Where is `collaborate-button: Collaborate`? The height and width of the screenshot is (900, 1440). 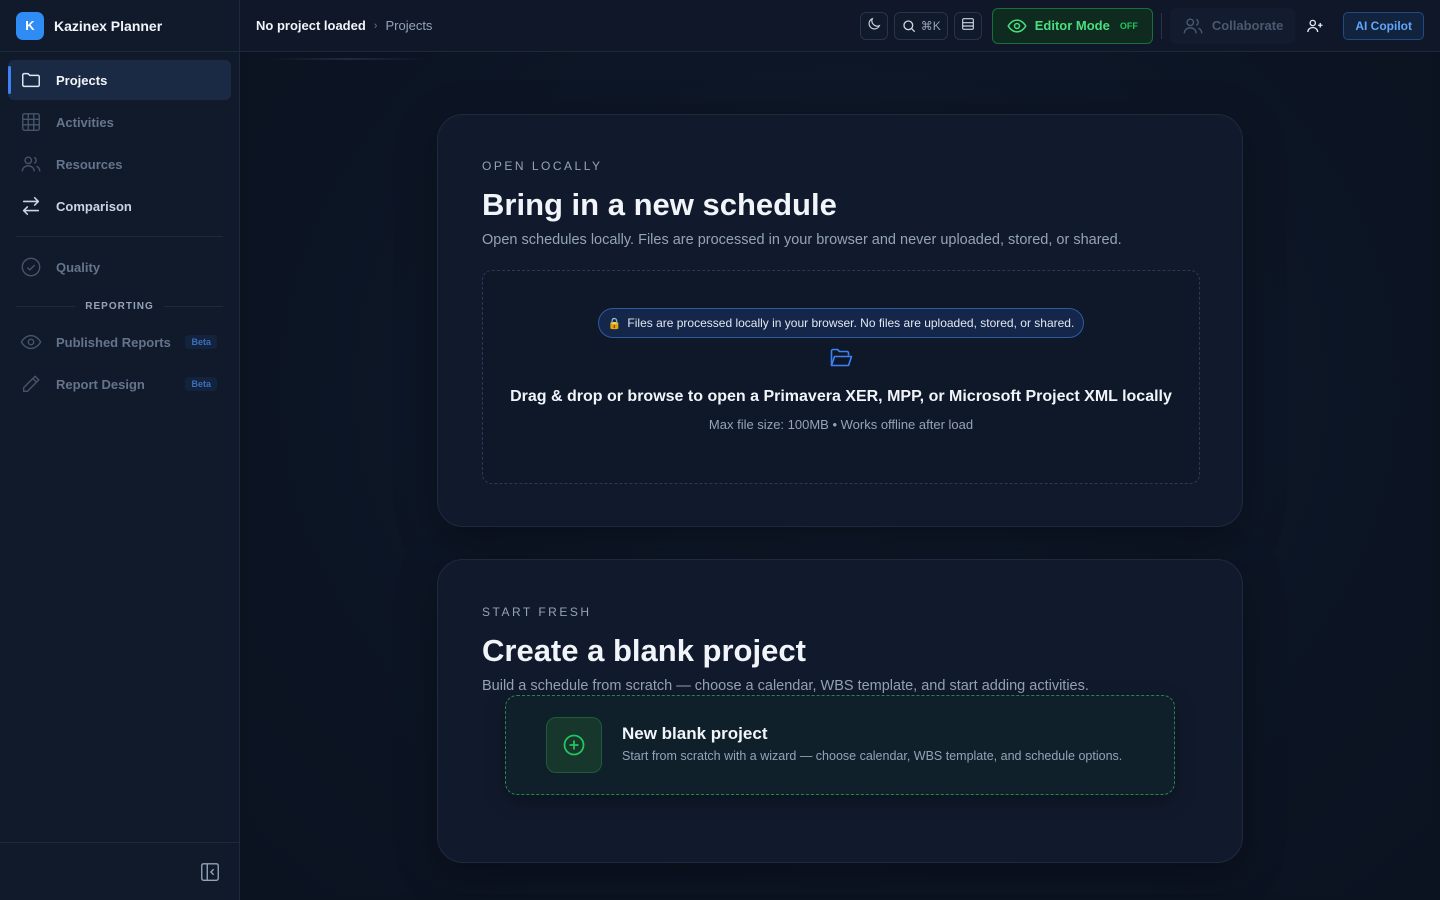
collaborate-button: Collaborate is located at coordinates (1232, 25).